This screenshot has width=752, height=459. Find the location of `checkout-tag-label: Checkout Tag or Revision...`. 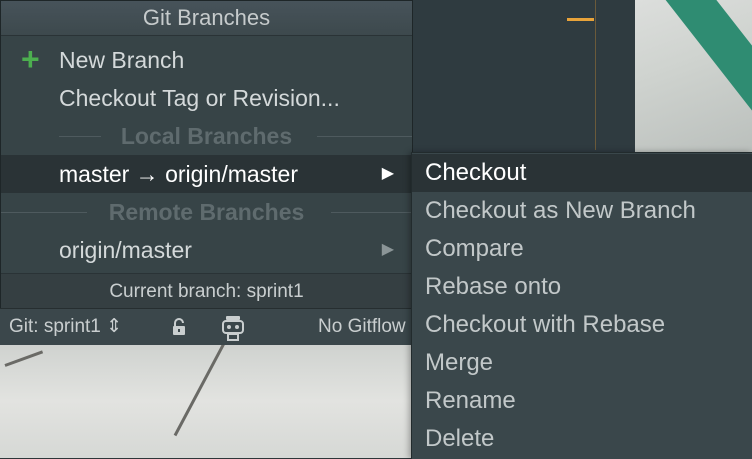

checkout-tag-label: Checkout Tag or Revision... is located at coordinates (199, 98).